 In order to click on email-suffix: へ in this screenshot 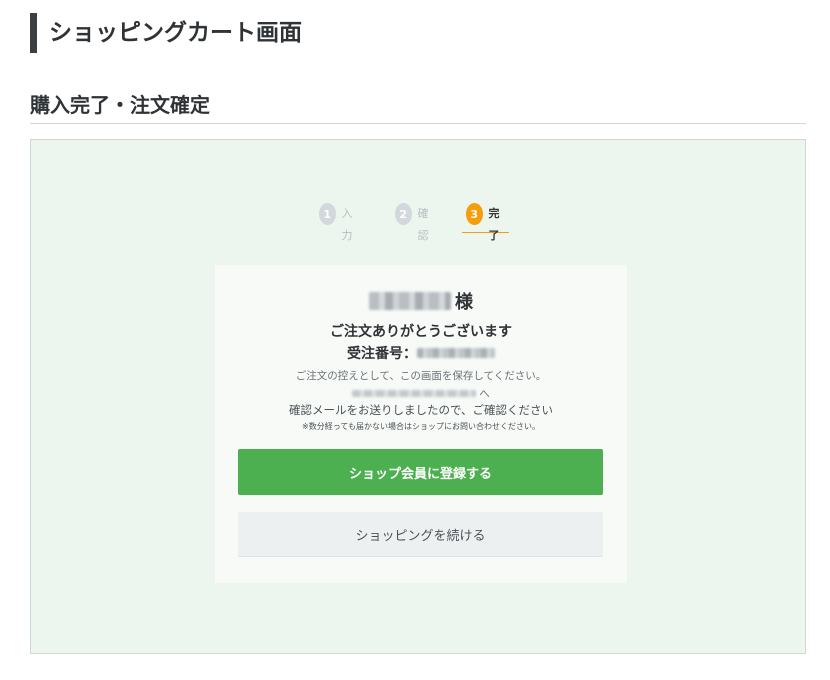, I will do `click(484, 393)`.